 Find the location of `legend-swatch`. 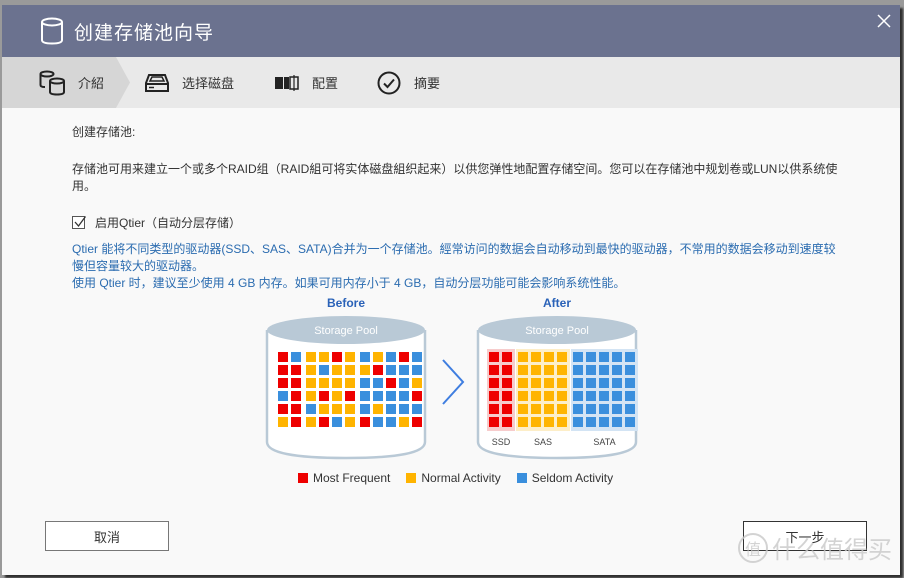

legend-swatch is located at coordinates (521, 478).